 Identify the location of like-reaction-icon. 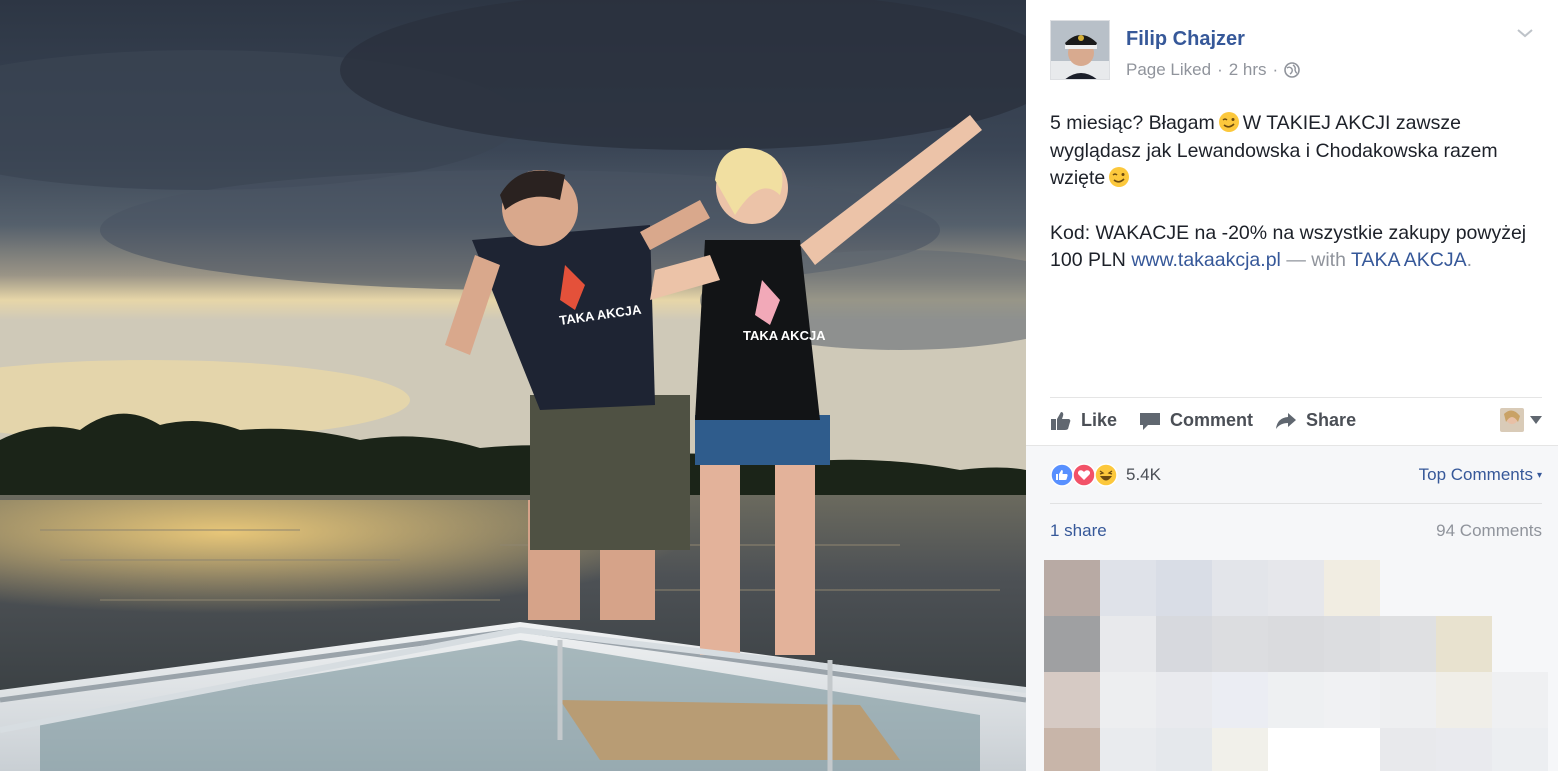
(1062, 474).